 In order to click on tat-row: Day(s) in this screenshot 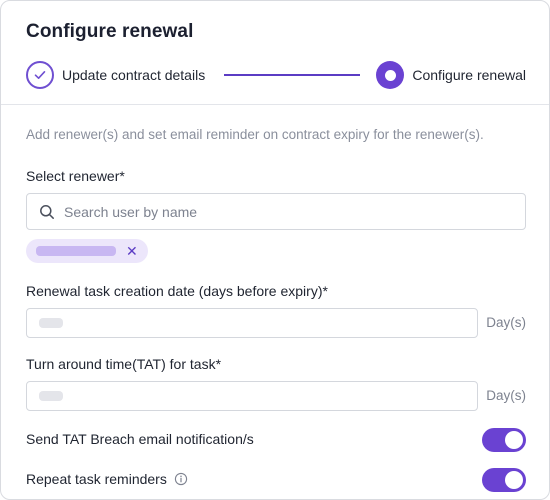, I will do `click(276, 396)`.